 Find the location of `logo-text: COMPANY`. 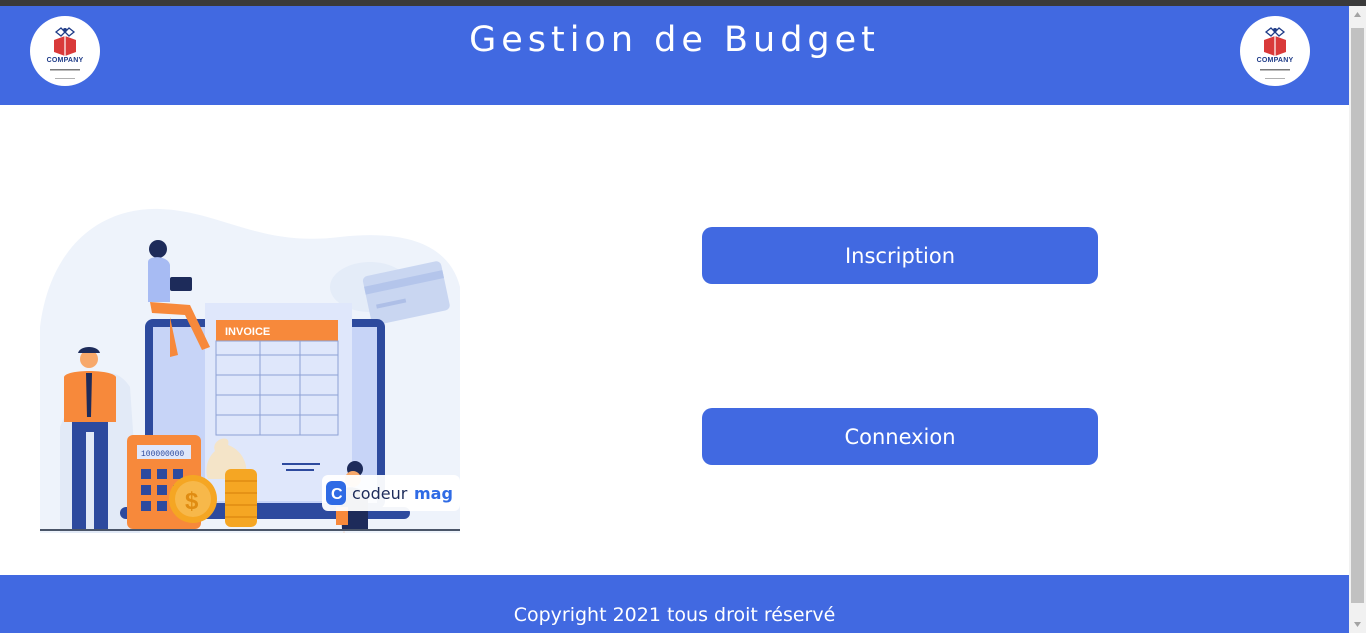

logo-text: COMPANY is located at coordinates (1275, 60).